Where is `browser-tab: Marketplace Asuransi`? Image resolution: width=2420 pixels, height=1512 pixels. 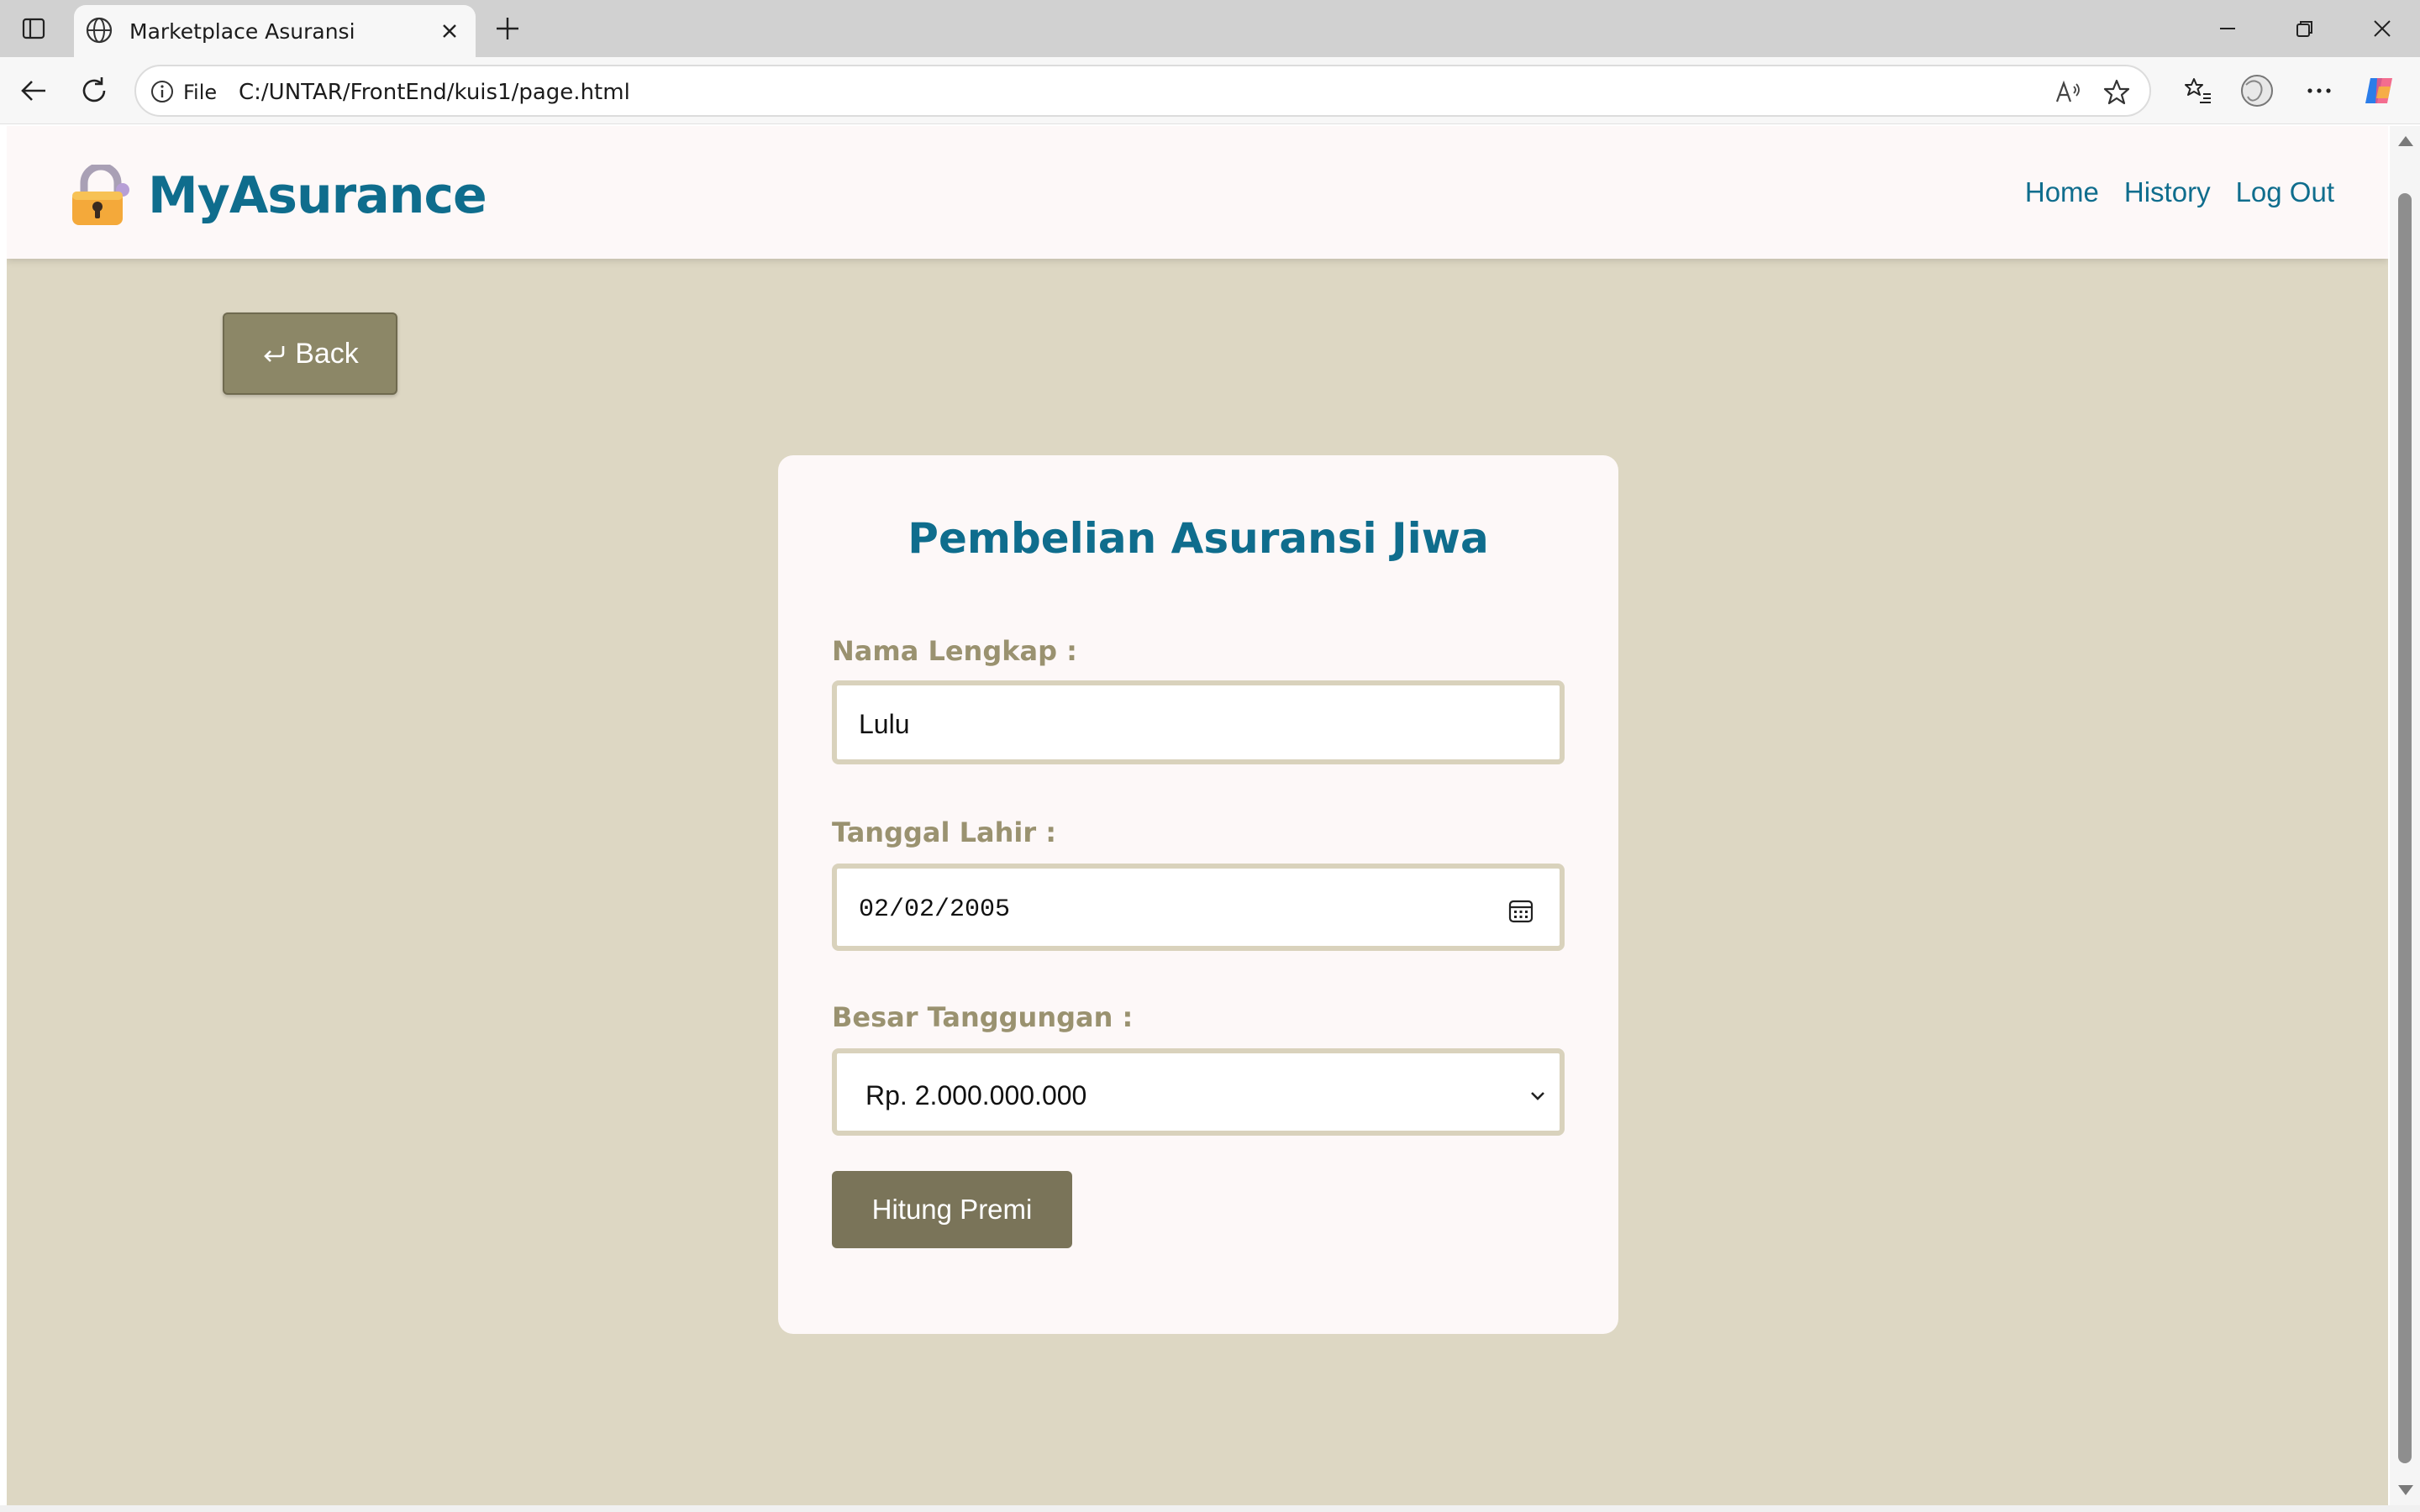
browser-tab: Marketplace Asuransi is located at coordinates (275, 31).